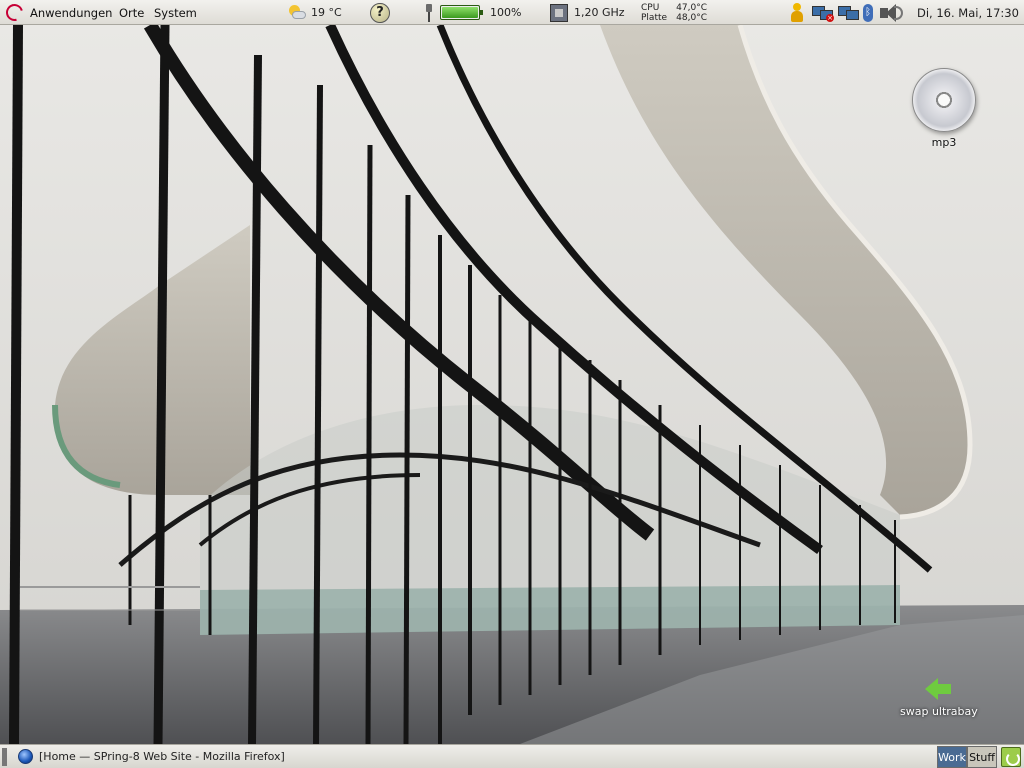 This screenshot has width=1024, height=768. What do you see at coordinates (939, 711) in the screenshot?
I see `desktop-icon-swap-ultrabay-label: swap ultrabay` at bounding box center [939, 711].